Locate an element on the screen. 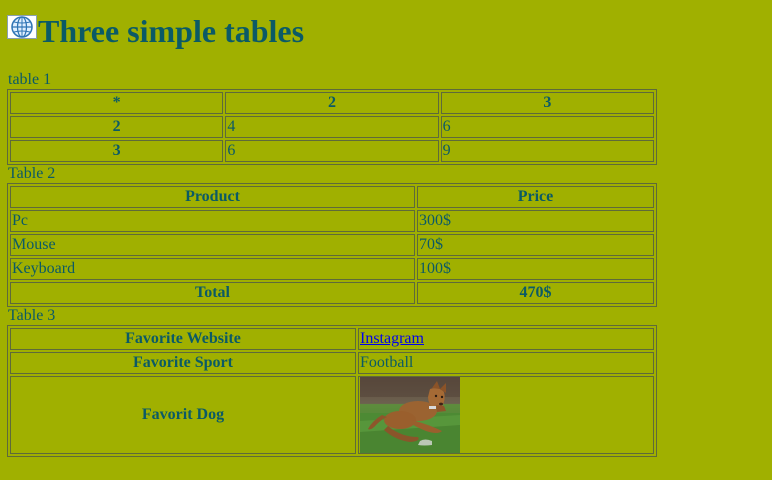  table-row: 2 4 6 is located at coordinates (332, 127).